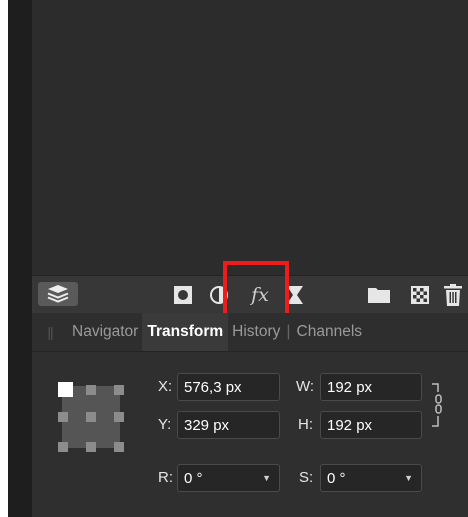 This screenshot has height=517, width=468. What do you see at coordinates (437, 405) in the screenshot?
I see `link-chain-icon` at bounding box center [437, 405].